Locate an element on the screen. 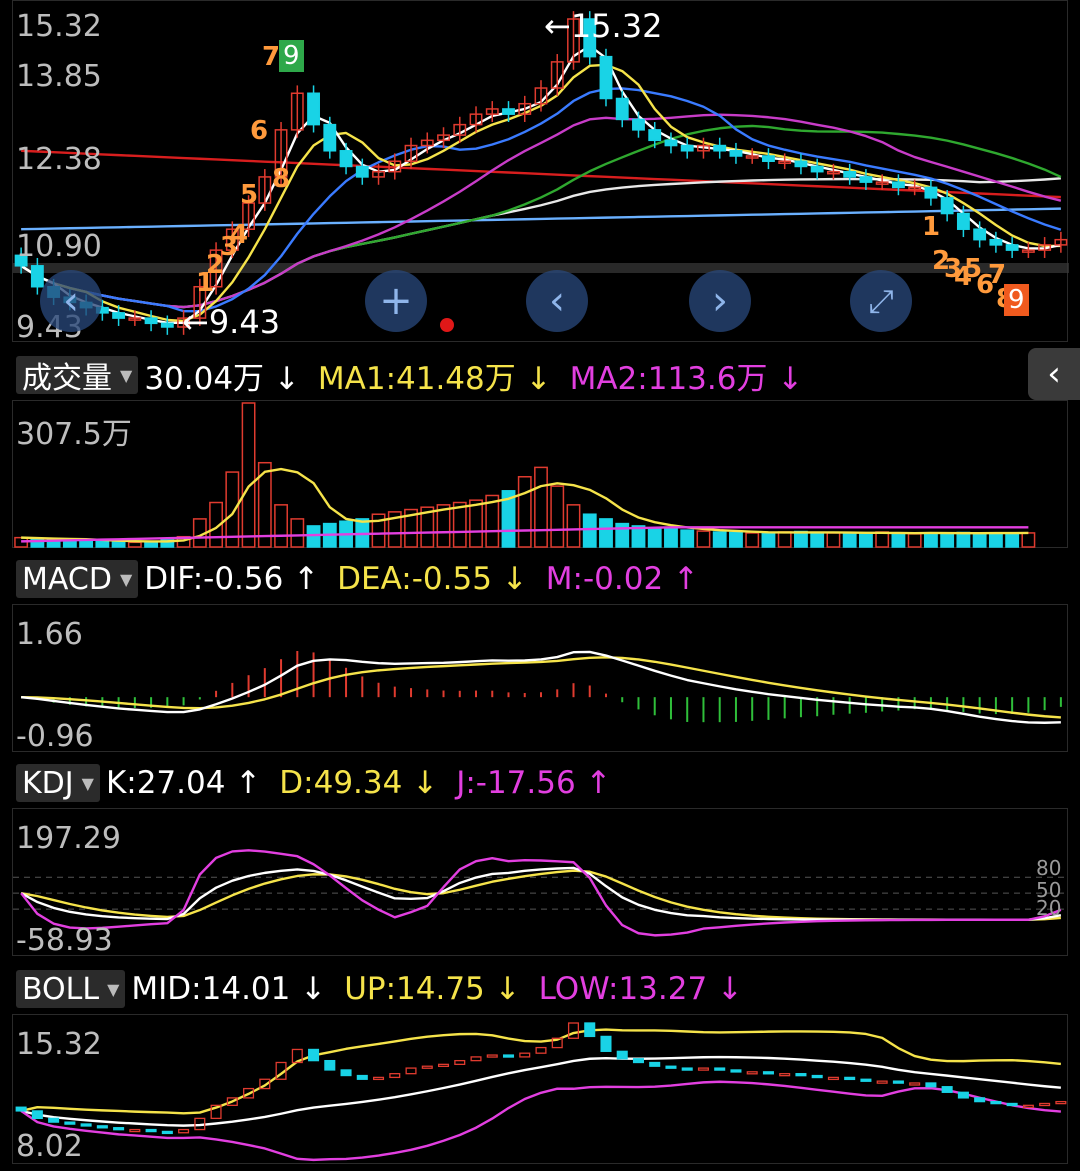 Image resolution: width=1080 pixels, height=1171 pixels. marker-up-4: 4 is located at coordinates (239, 235).